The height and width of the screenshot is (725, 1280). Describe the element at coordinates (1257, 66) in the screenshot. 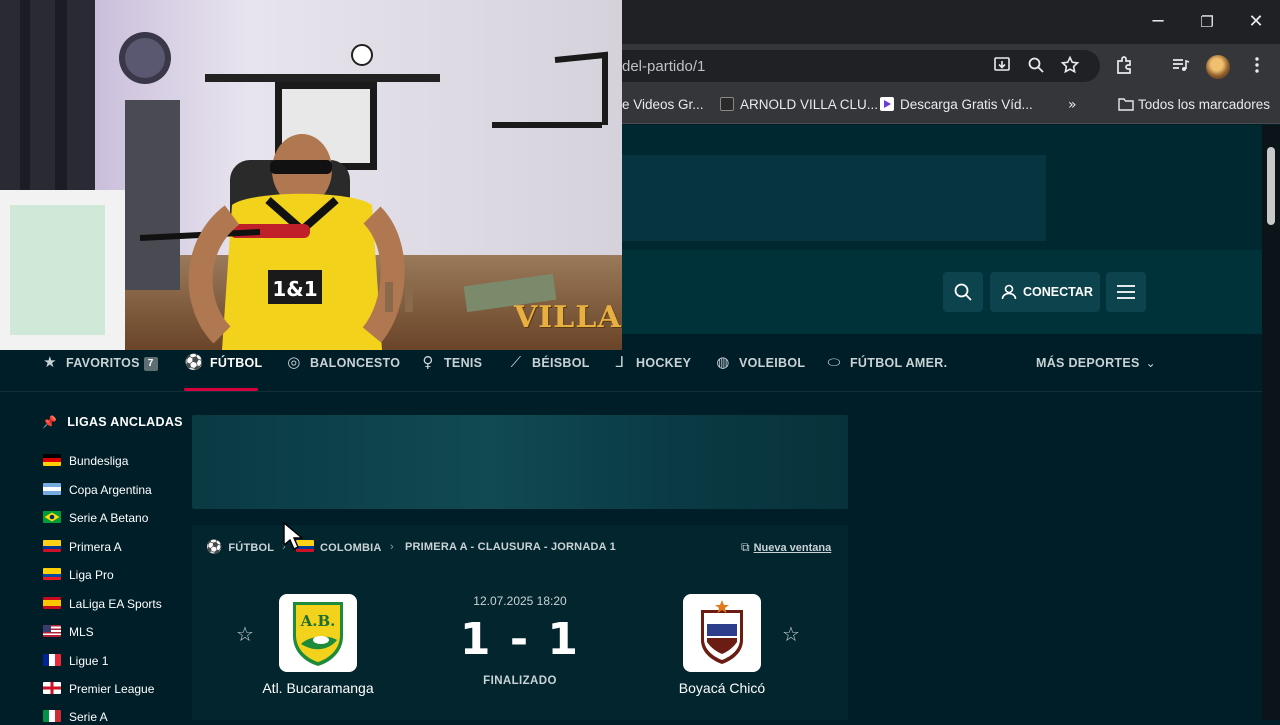

I see `more-menu-icon` at that location.